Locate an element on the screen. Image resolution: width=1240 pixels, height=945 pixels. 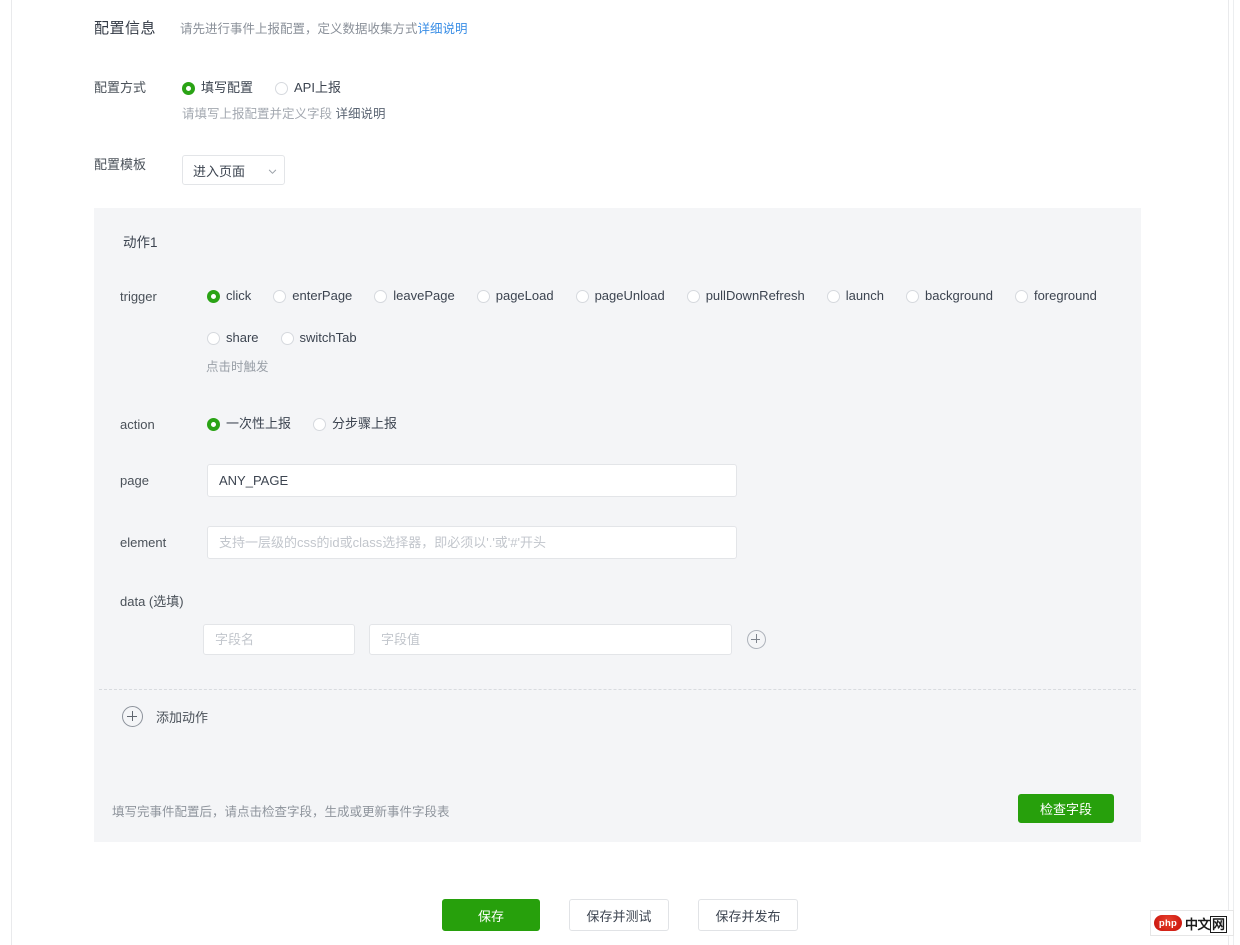
element-field-label: element is located at coordinates (143, 542).